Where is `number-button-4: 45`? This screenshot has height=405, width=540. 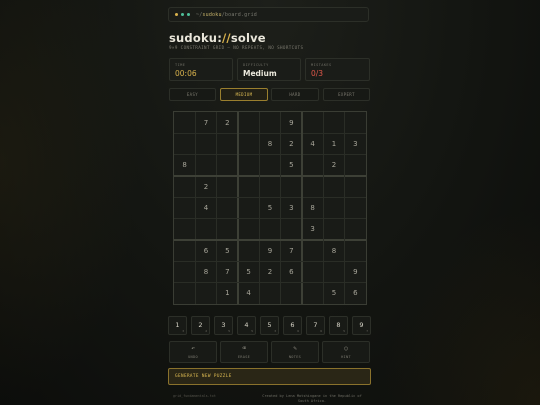
number-button-4: 45 is located at coordinates (246, 325).